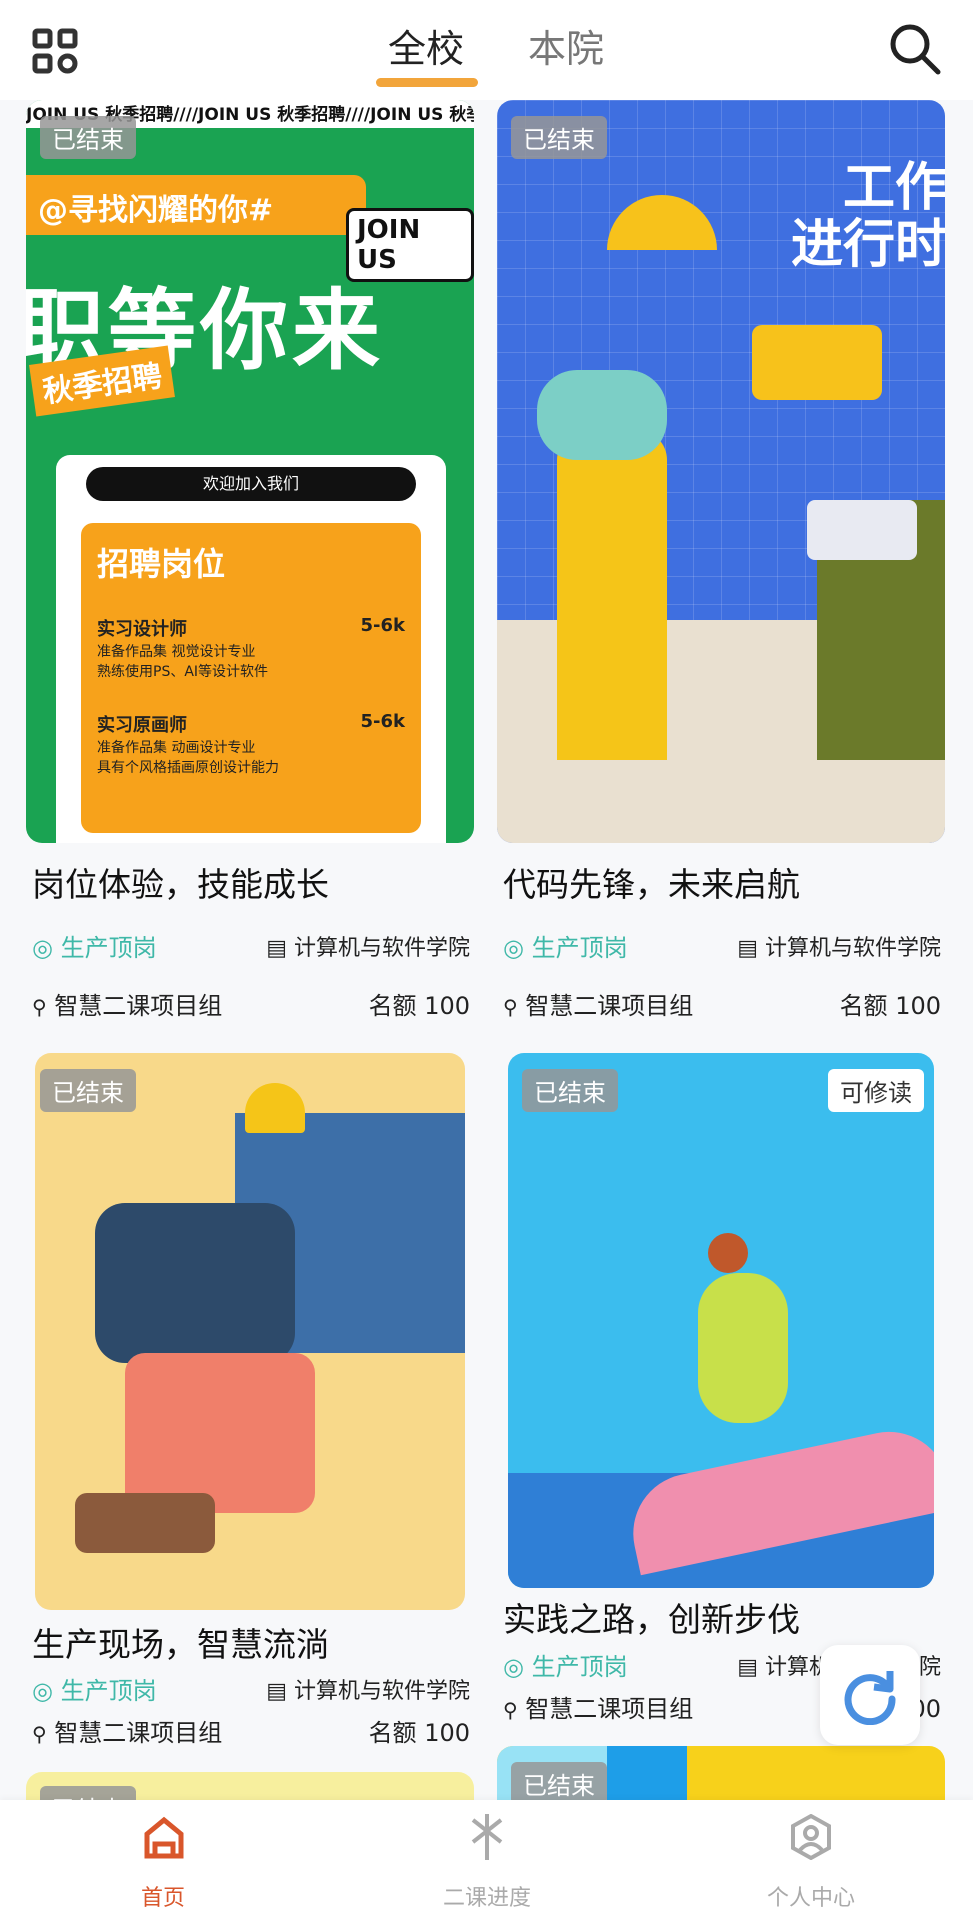 The image size is (973, 1920). Describe the element at coordinates (188, 768) in the screenshot. I see `job-desc: 具有个风格插画原创设计能力` at that location.